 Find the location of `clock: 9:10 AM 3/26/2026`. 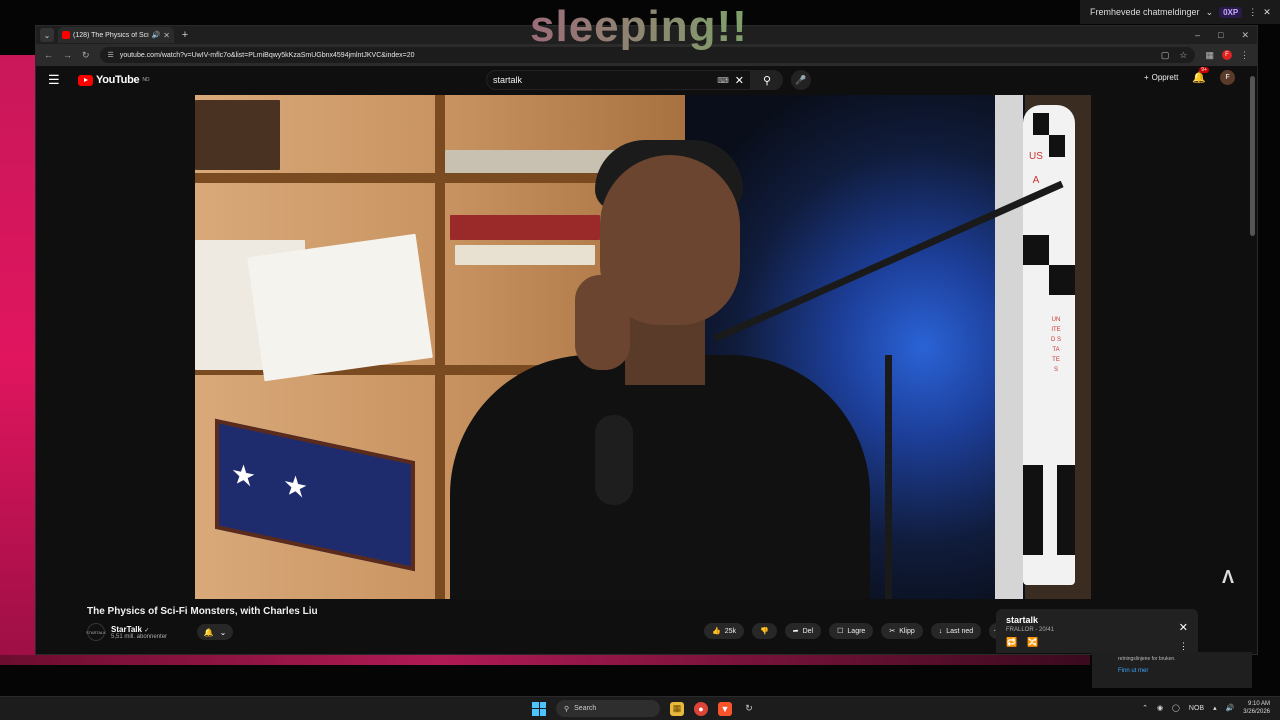

clock: 9:10 AM 3/26/2026 is located at coordinates (1256, 708).